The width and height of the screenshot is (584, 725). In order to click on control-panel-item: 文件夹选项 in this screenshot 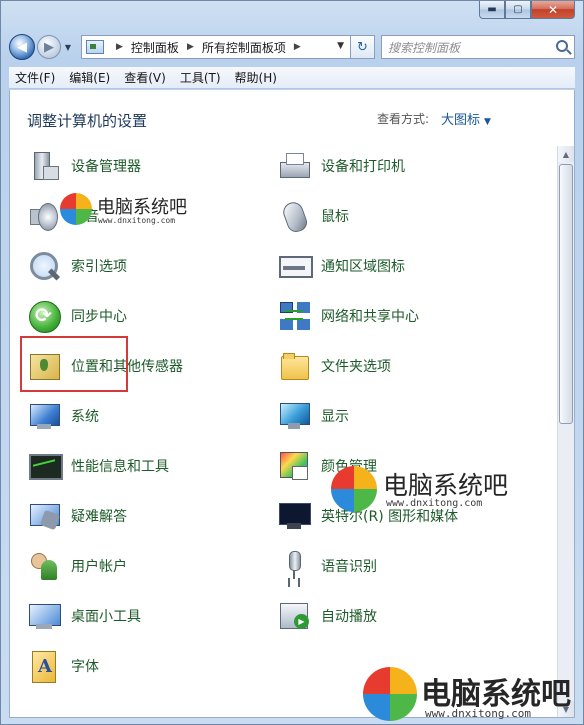, I will do `click(334, 366)`.